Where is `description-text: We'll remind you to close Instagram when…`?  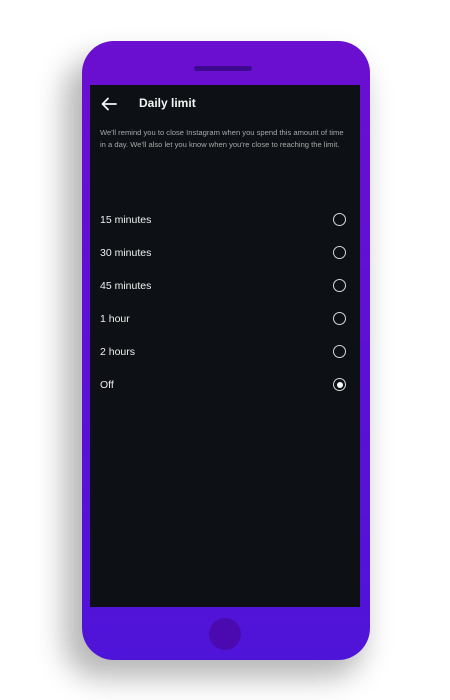 description-text: We'll remind you to close Instagram when… is located at coordinates (222, 138).